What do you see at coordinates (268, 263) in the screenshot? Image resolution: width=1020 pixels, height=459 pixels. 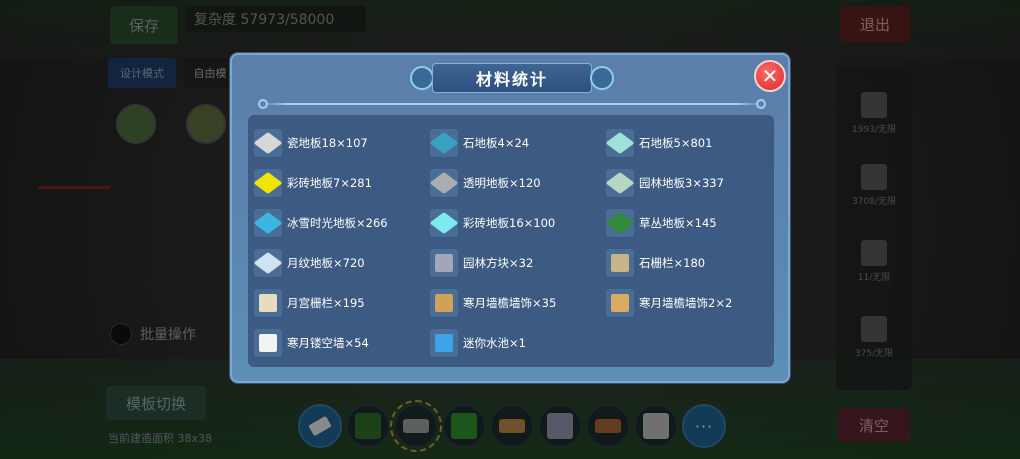 I see `moon-pattern-floor-icon` at bounding box center [268, 263].